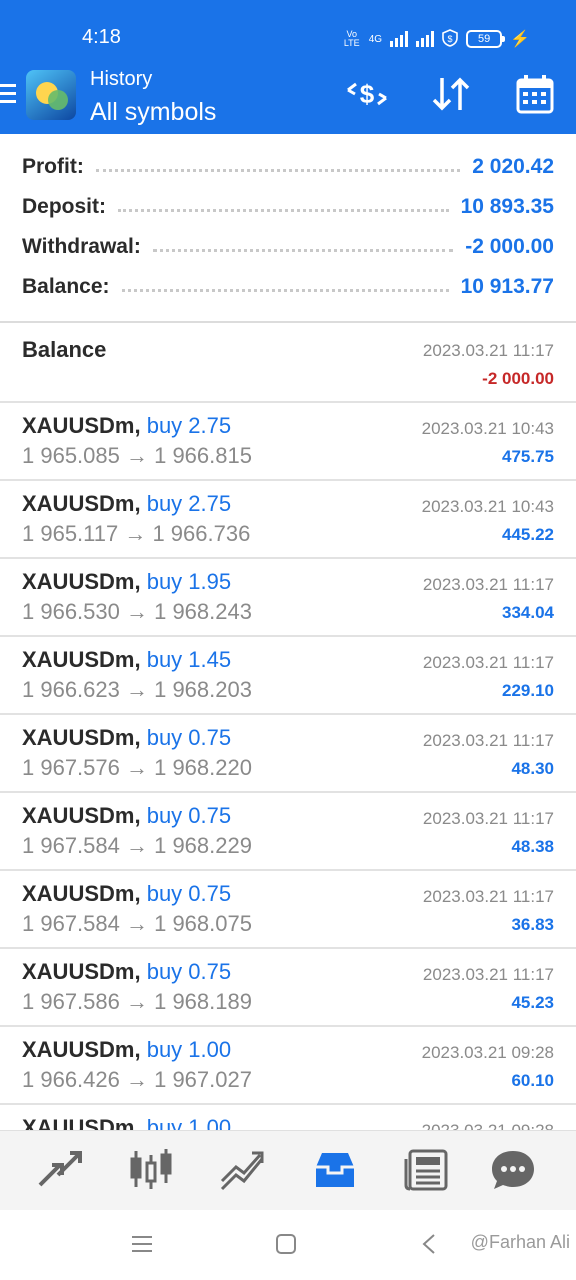  What do you see at coordinates (101, 37) in the screenshot?
I see `status-time: 4:18` at bounding box center [101, 37].